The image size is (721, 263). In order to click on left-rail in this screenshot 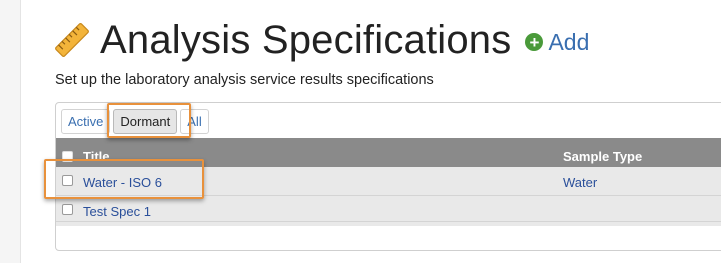, I will do `click(10, 131)`.